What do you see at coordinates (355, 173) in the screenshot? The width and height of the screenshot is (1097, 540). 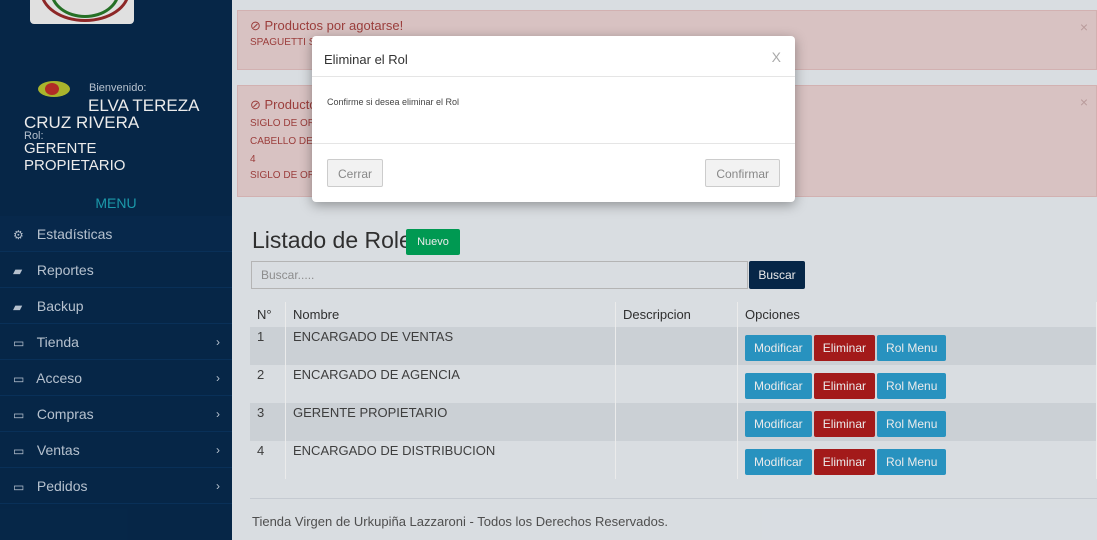 I see `close-button: Cerrar` at bounding box center [355, 173].